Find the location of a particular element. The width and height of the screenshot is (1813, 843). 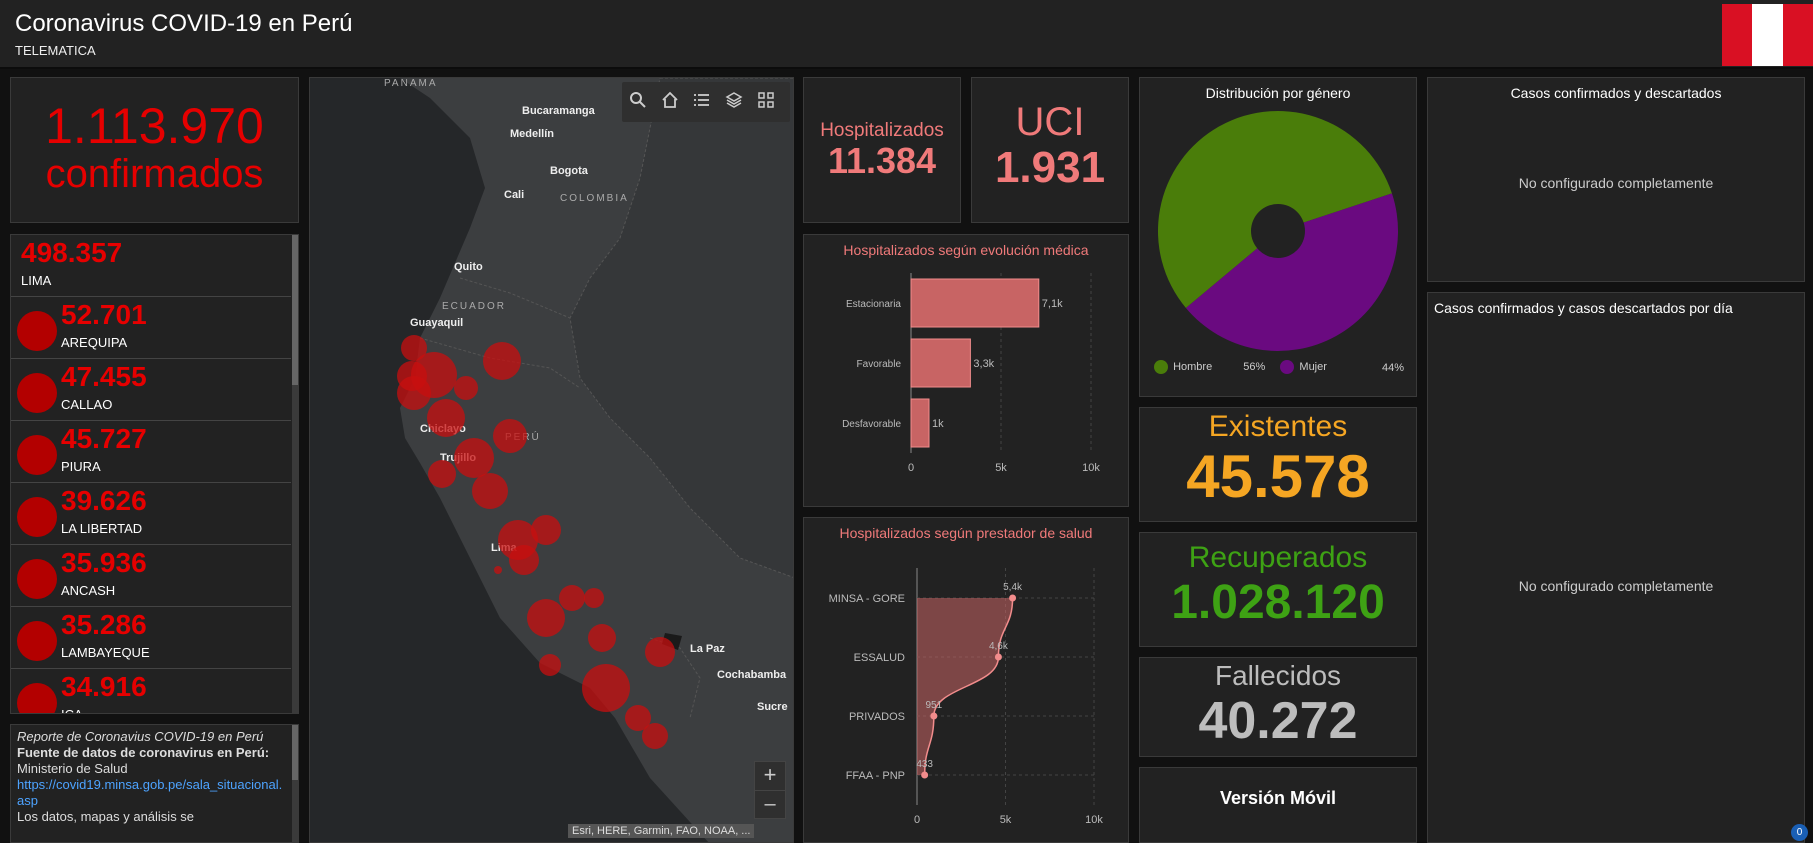

confirmed-label: confirmados is located at coordinates (154, 174).